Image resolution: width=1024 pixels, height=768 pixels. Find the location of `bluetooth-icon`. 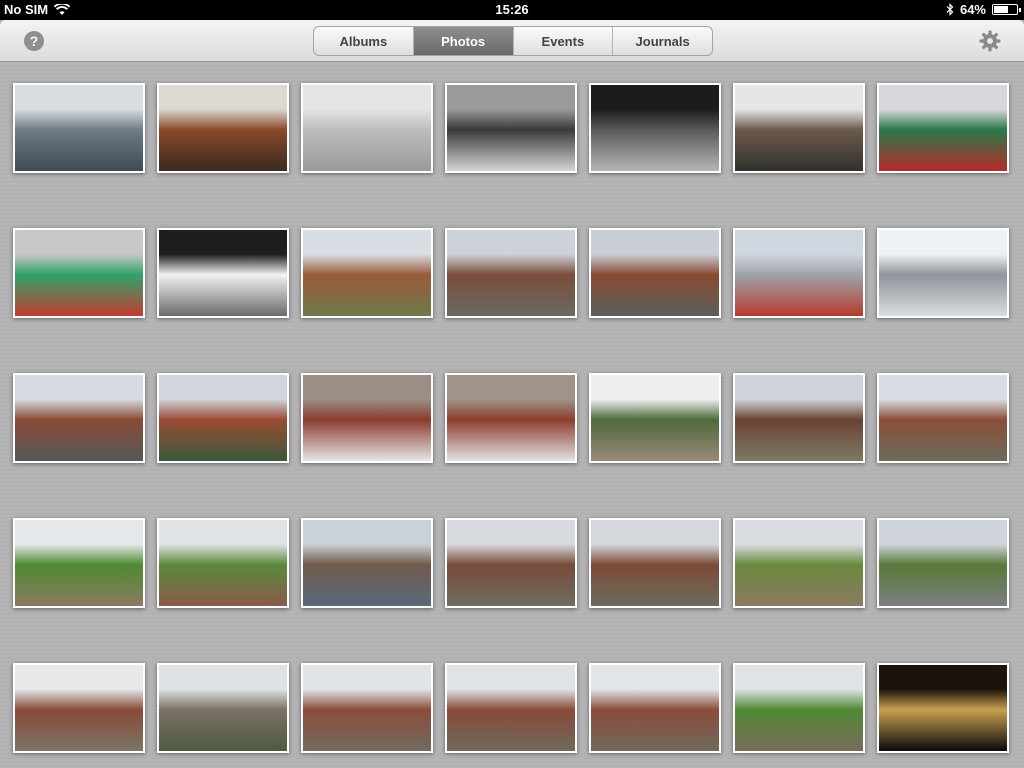

bluetooth-icon is located at coordinates (950, 9).